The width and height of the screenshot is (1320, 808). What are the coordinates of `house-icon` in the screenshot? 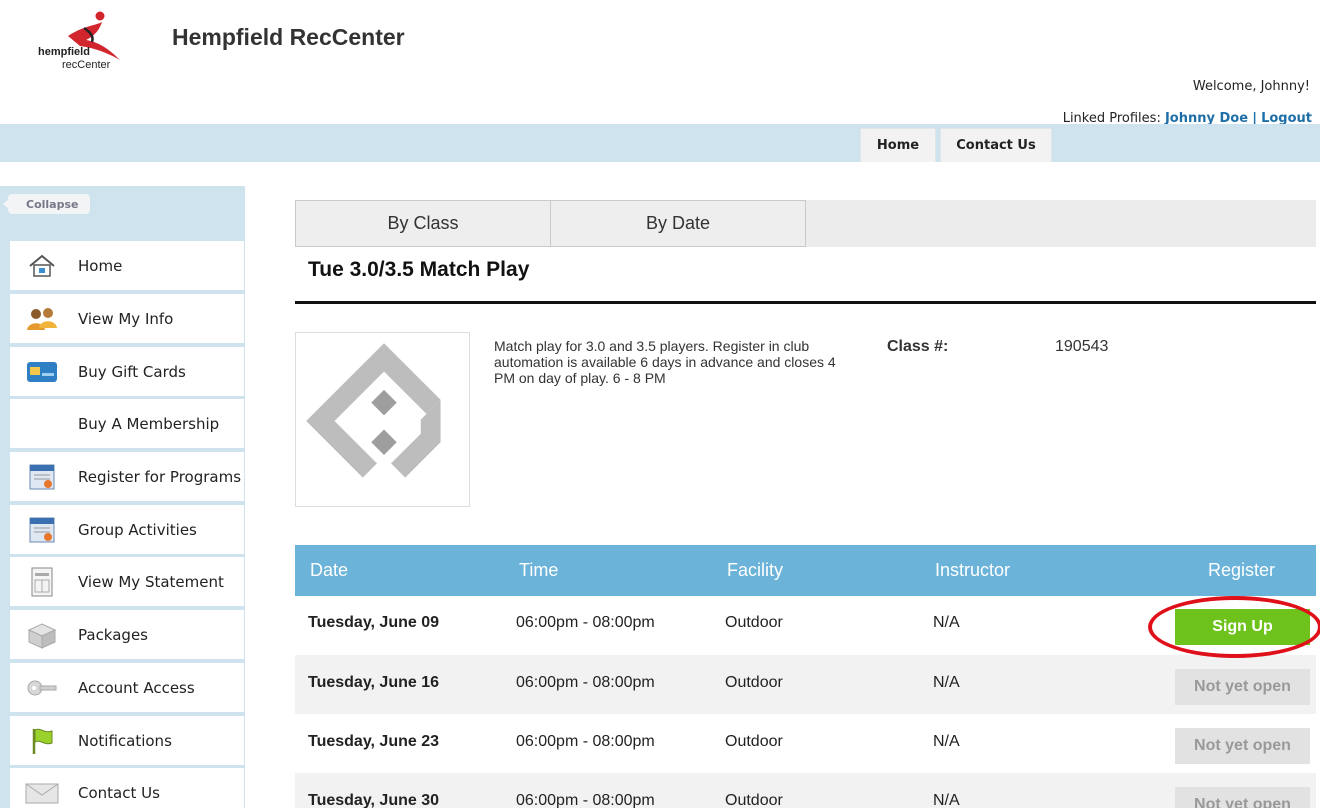 It's located at (42, 266).